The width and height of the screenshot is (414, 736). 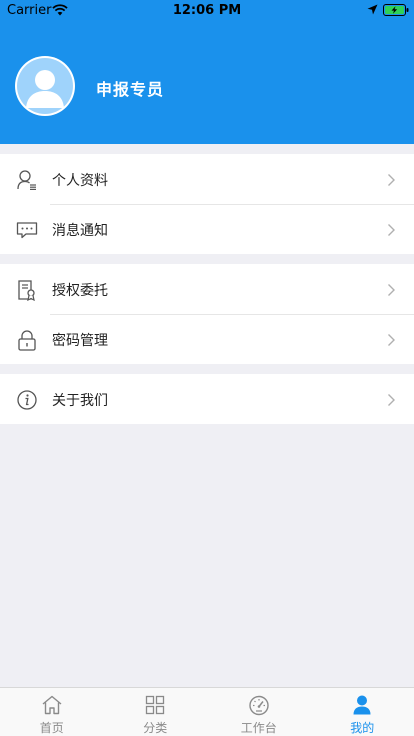 I want to click on menu-group-security: 授权委托 密码管理, so click(x=207, y=314).